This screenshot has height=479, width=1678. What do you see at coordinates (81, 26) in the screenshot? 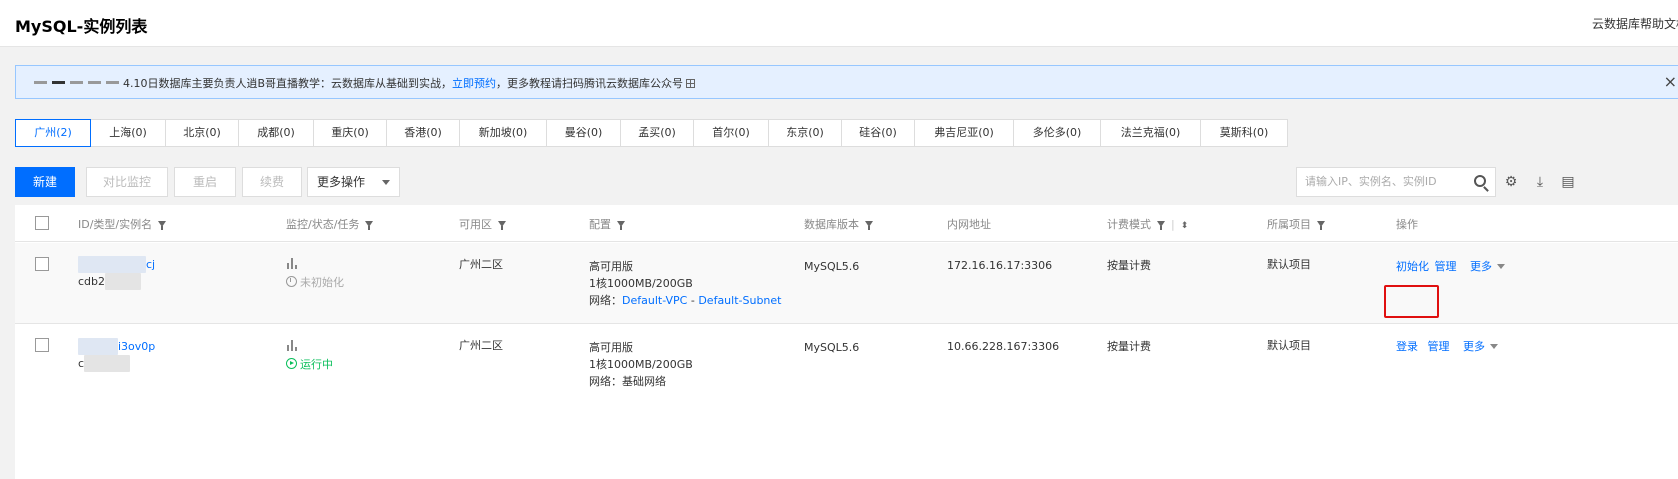
I see `page-title: MySQL-实例列表` at bounding box center [81, 26].